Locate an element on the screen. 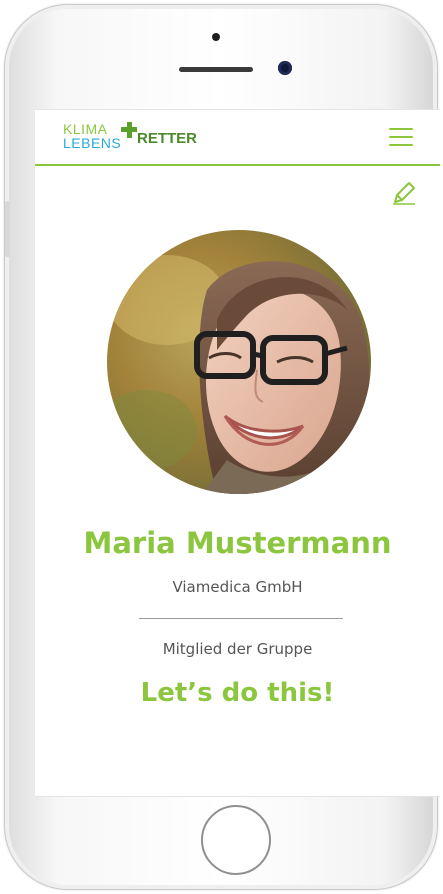 This screenshot has height=894, width=443. pencil-icon is located at coordinates (404, 193).